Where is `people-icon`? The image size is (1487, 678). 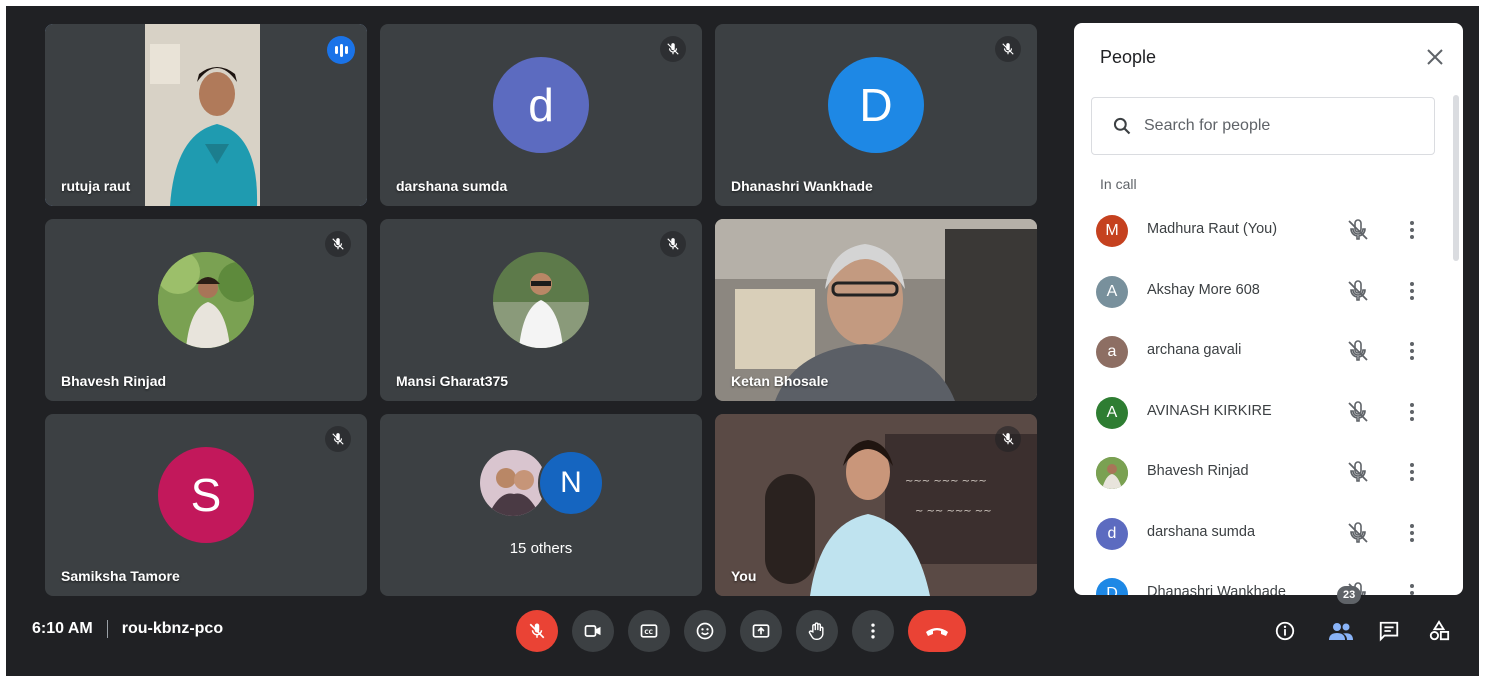
people-icon is located at coordinates (1341, 631).